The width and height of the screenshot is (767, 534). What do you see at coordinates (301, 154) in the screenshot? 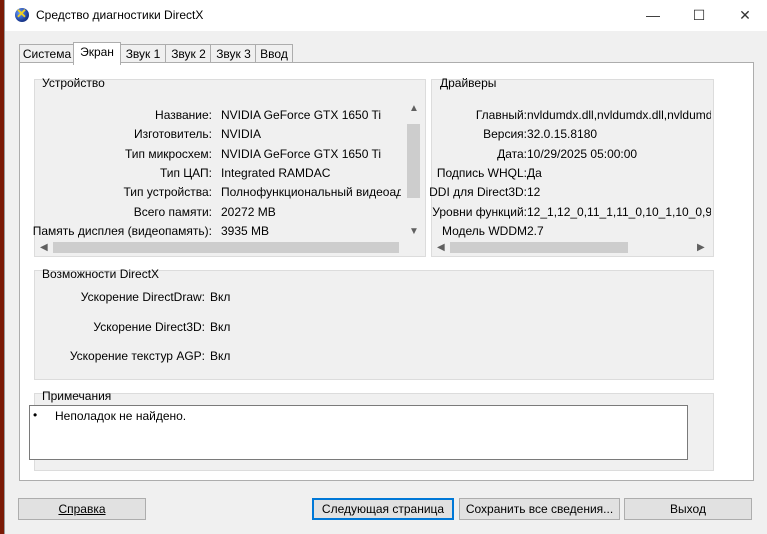
I see `chip-type-value: NVIDIA GeForce GTX 1650 Ti` at bounding box center [301, 154].